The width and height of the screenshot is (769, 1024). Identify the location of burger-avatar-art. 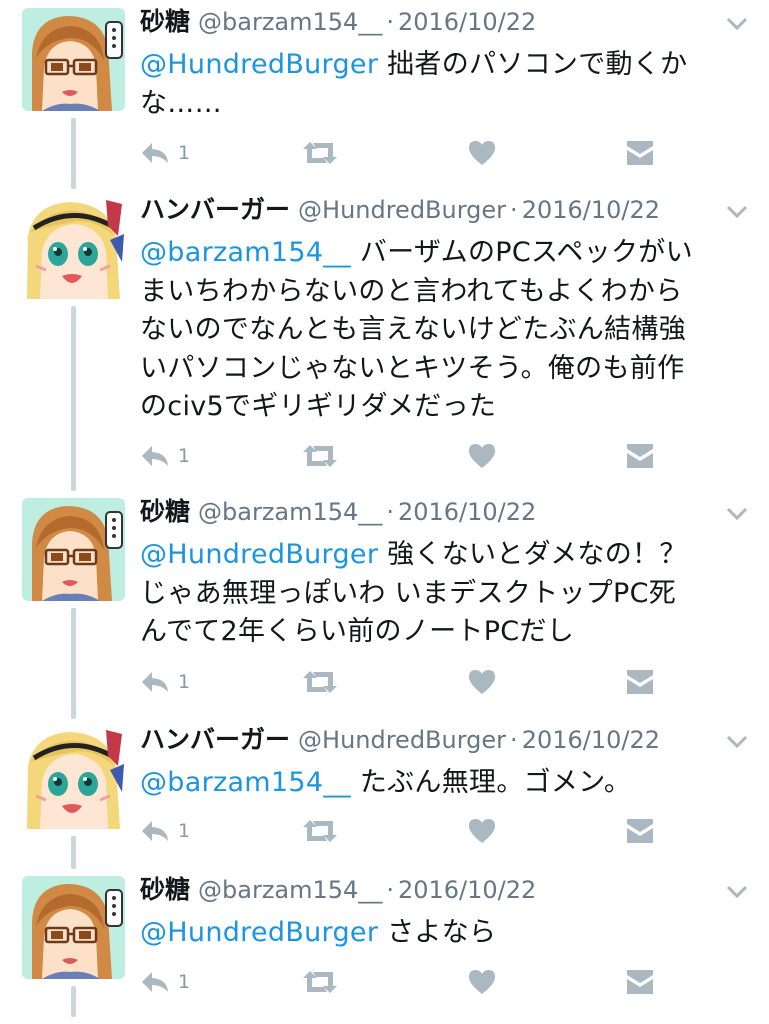
(73, 247).